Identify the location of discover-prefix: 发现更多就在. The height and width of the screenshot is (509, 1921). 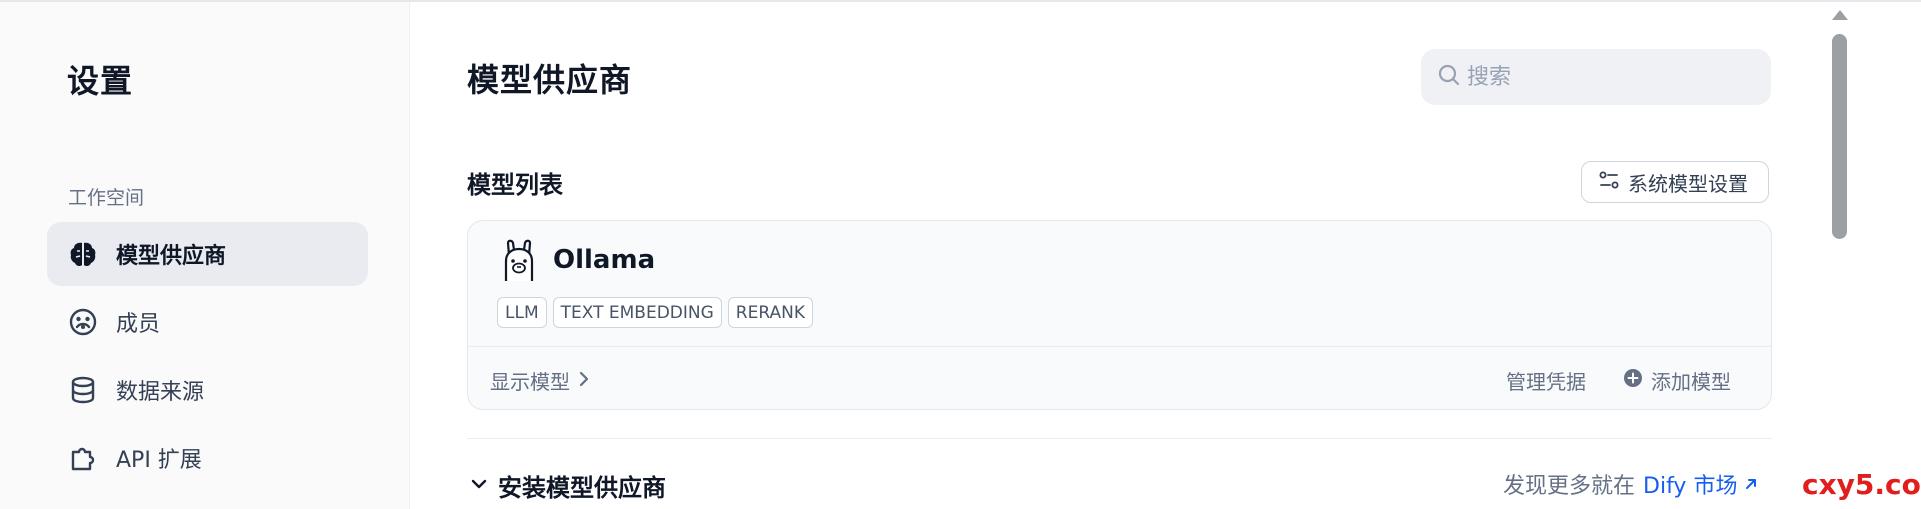
(1569, 486).